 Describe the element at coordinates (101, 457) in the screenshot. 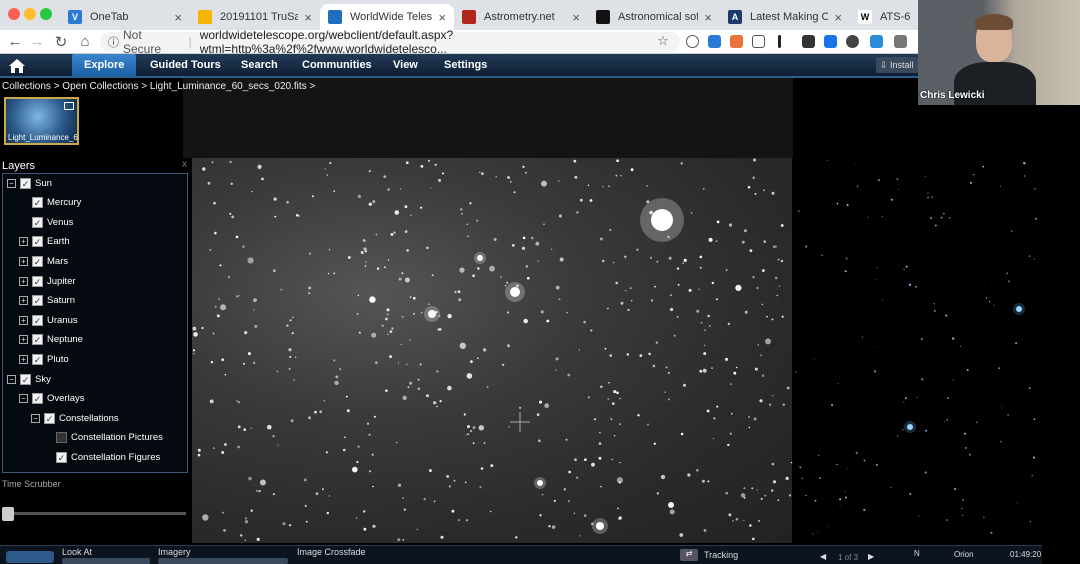

I see `layer-item: ✓ Constellation Figures` at that location.